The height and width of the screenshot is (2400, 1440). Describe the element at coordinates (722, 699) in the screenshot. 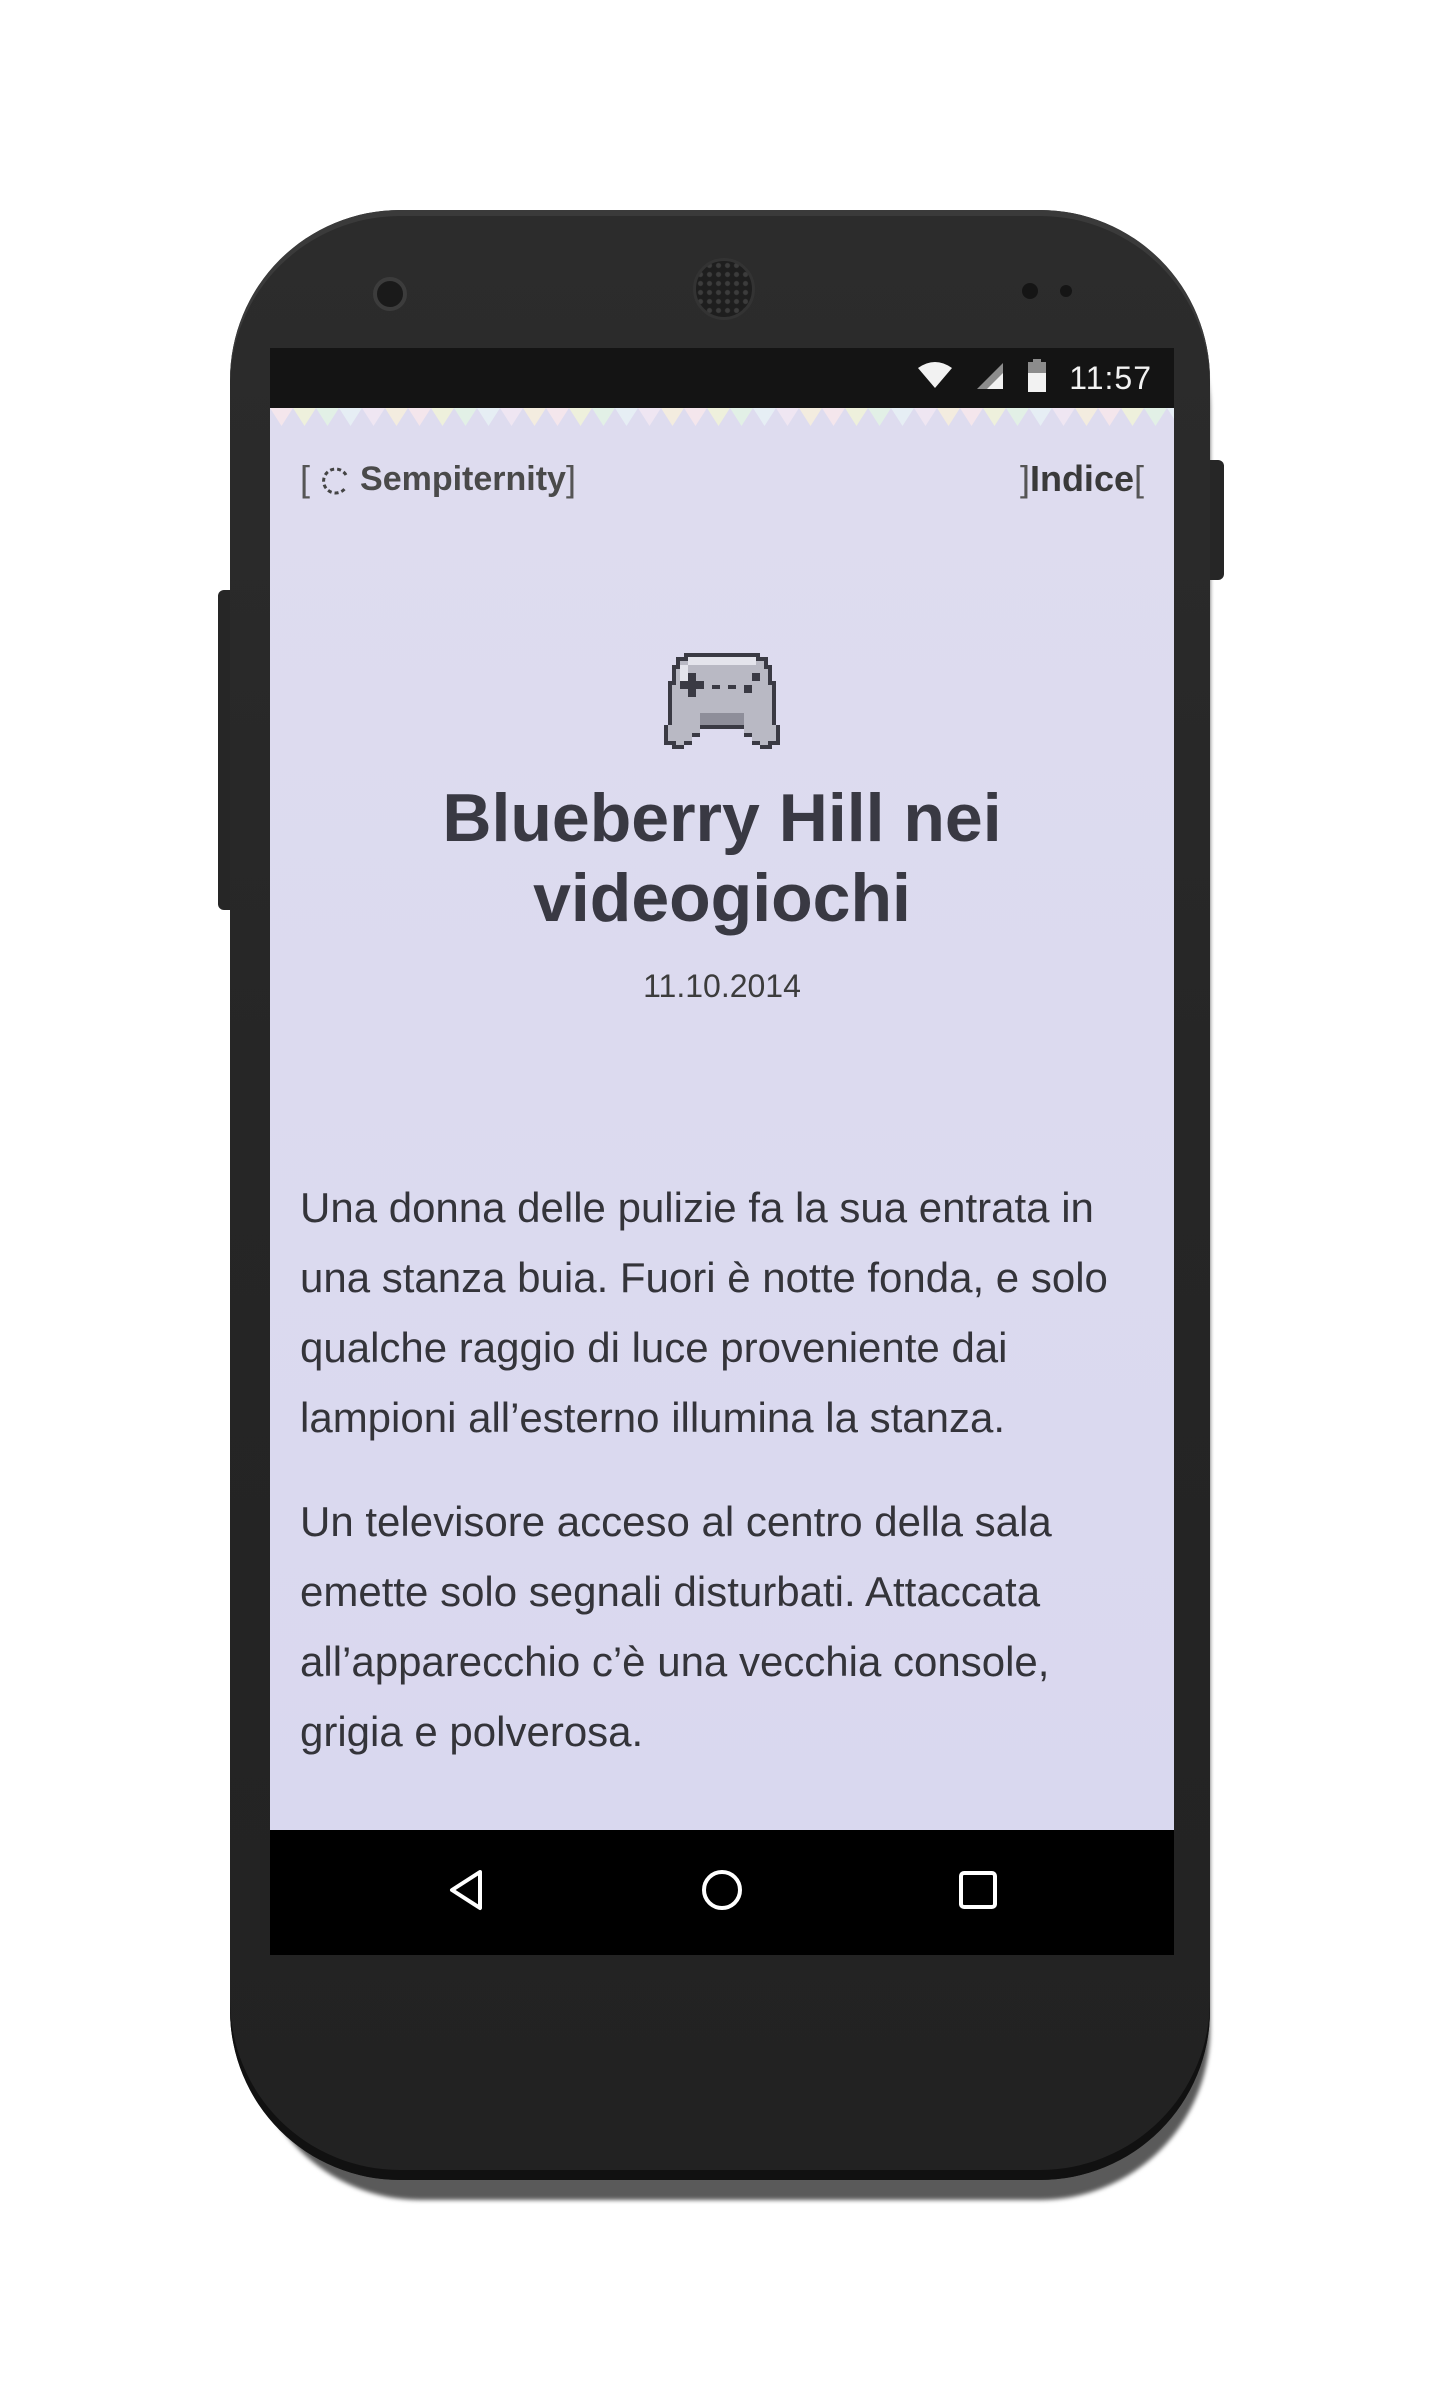

I see `gamepad-icon` at that location.